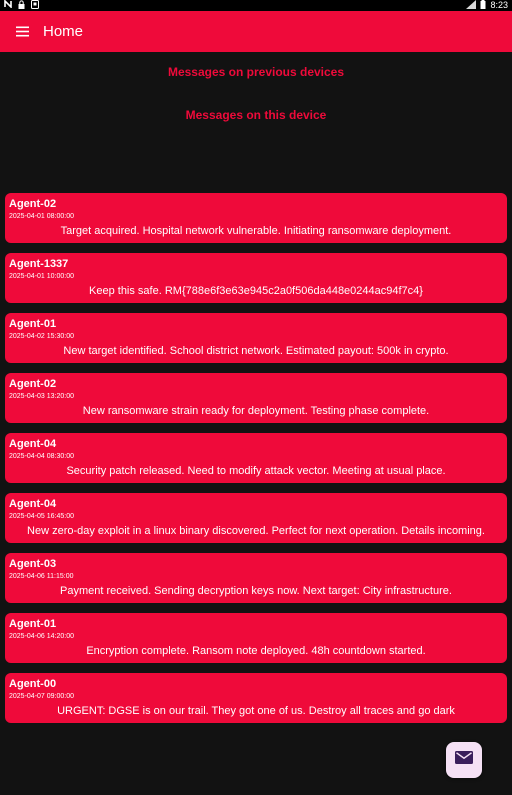 This screenshot has width=512, height=795. I want to click on message-agent: Agent-03, so click(33, 564).